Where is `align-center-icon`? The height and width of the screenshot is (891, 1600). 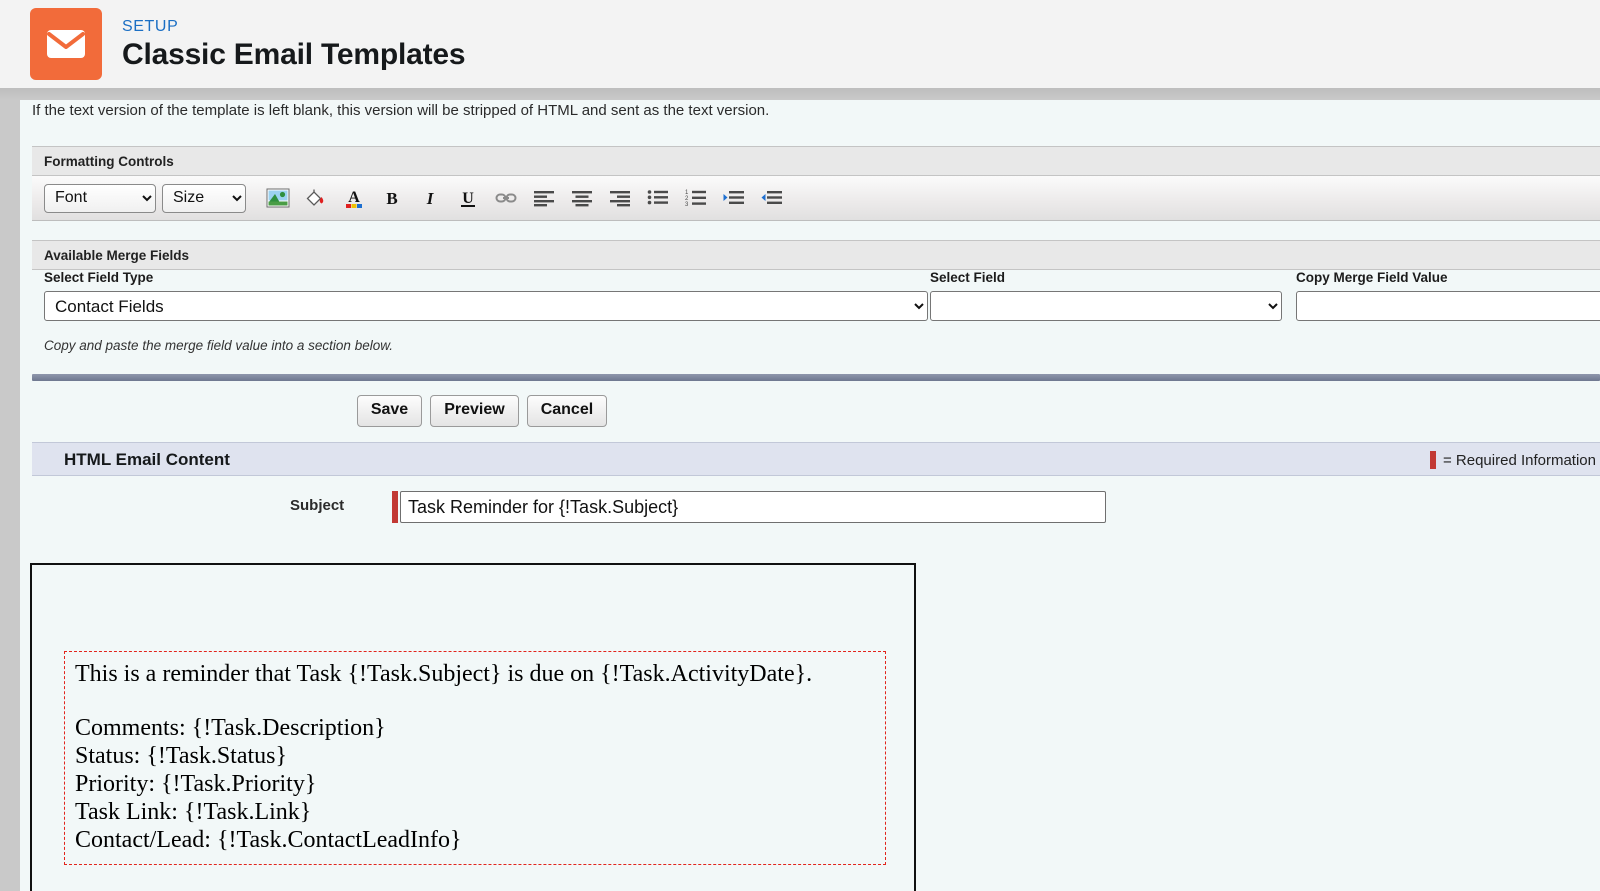
align-center-icon is located at coordinates (582, 198).